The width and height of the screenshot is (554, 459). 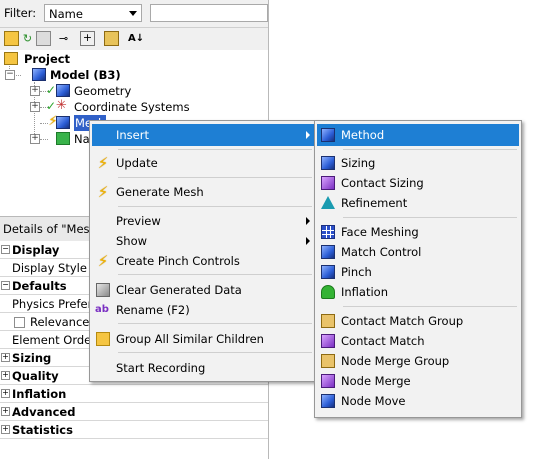 I want to click on node-merge-group-icon, so click(x=328, y=361).